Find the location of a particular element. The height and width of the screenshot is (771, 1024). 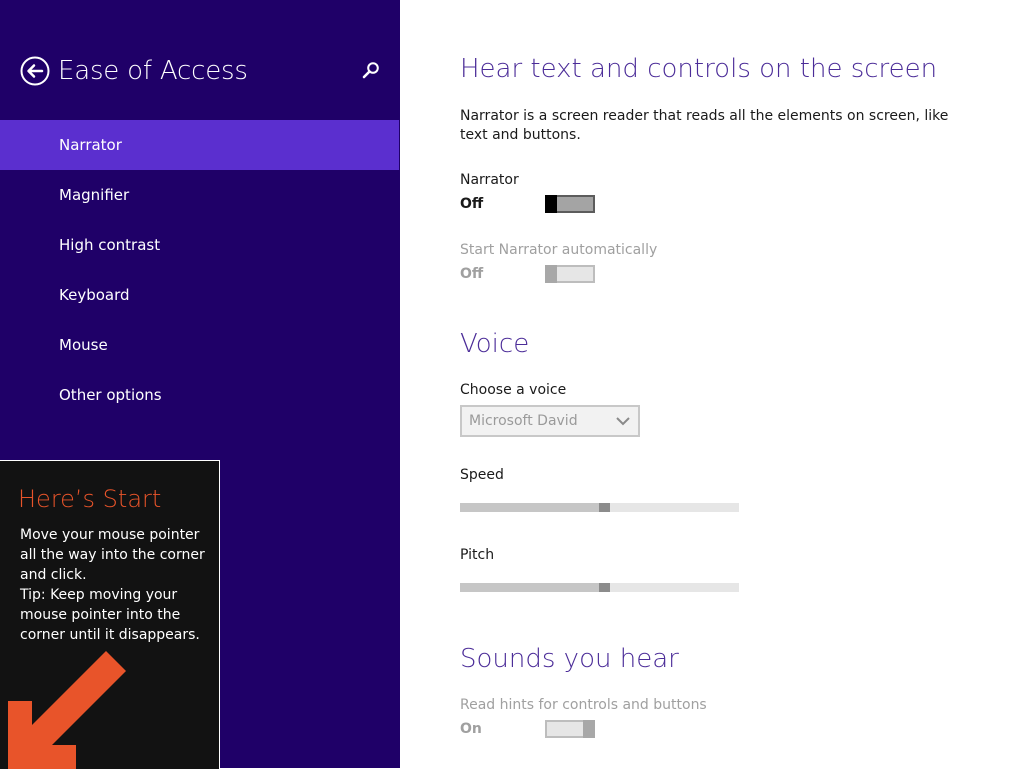

voice-dropdown: Microsoft David is located at coordinates (550, 421).